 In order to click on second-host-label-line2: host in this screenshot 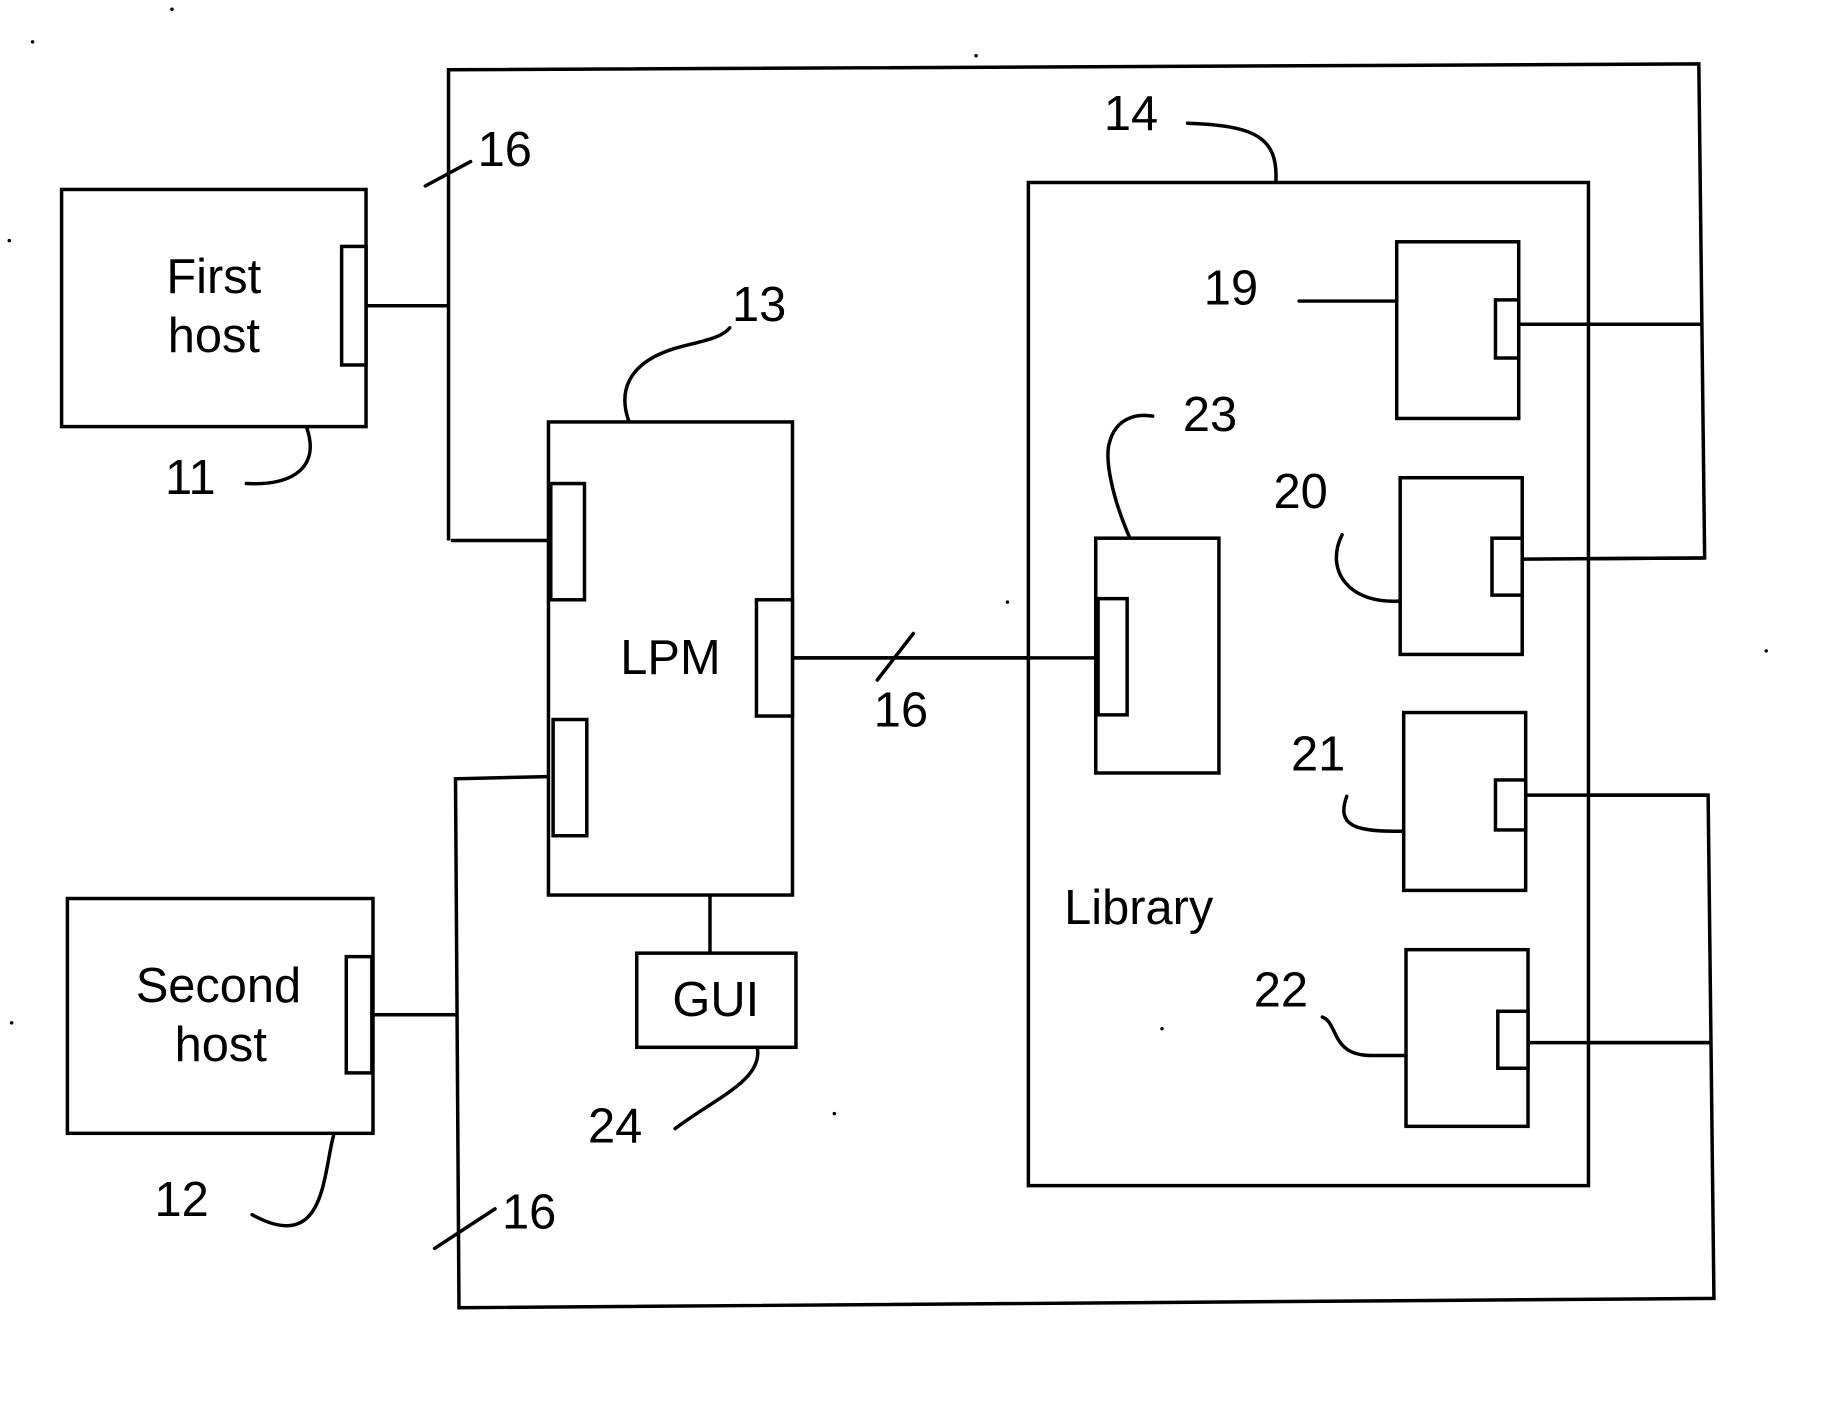, I will do `click(221, 1045)`.